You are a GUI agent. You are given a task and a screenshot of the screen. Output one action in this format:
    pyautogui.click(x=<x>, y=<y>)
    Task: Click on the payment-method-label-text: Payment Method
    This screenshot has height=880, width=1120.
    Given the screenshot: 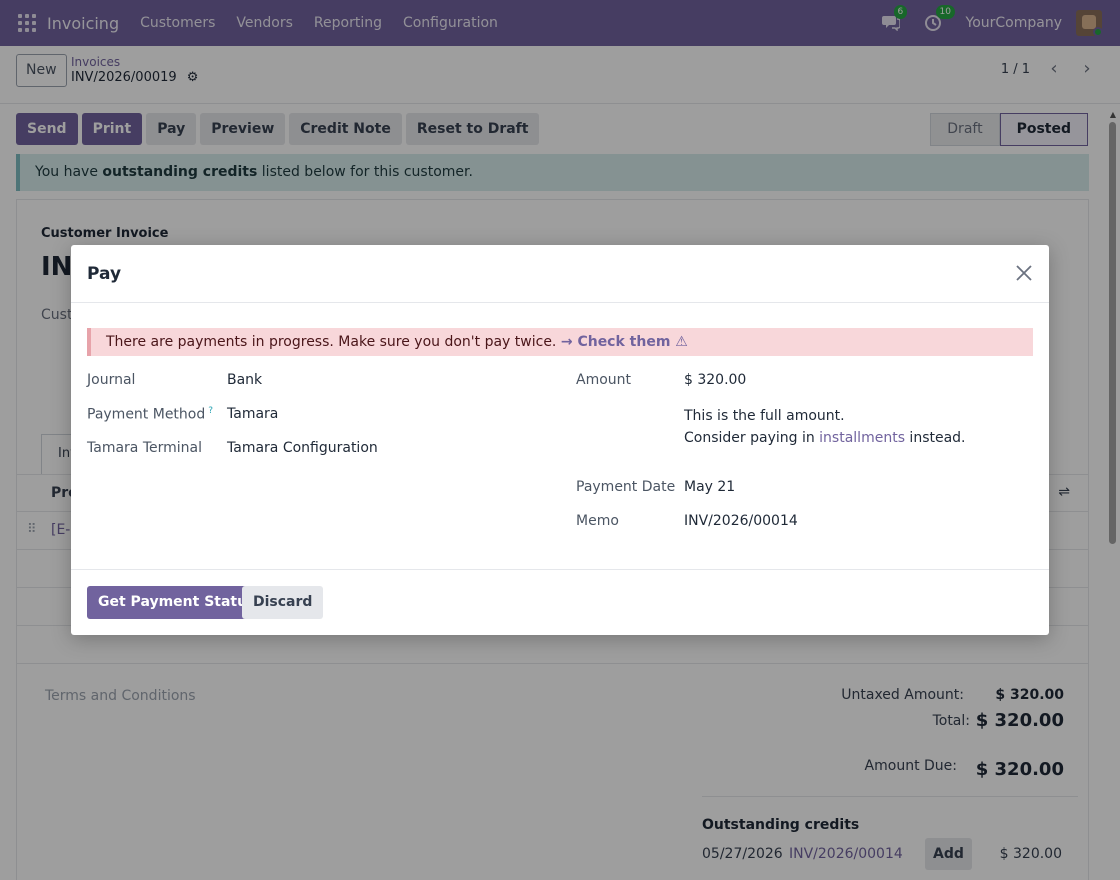 What is the action you would take?
    pyautogui.click(x=146, y=414)
    